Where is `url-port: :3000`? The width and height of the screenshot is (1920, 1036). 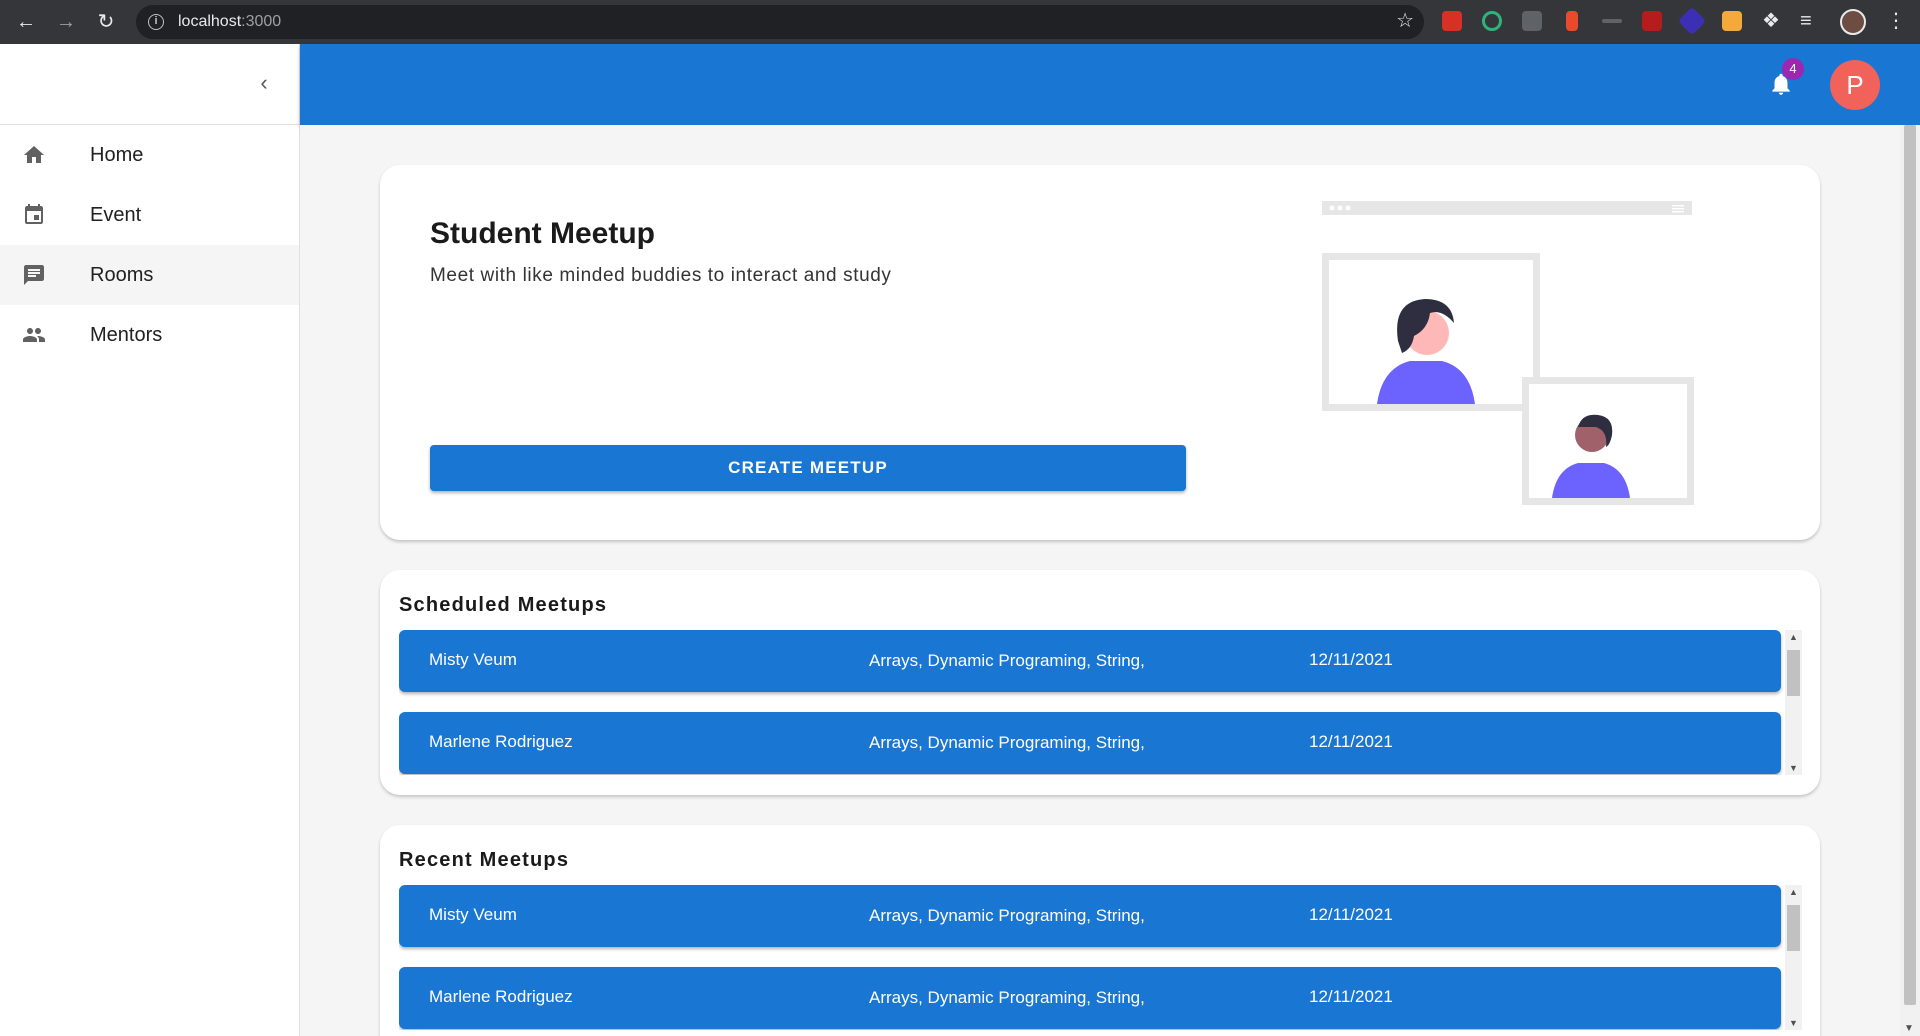 url-port: :3000 is located at coordinates (261, 21).